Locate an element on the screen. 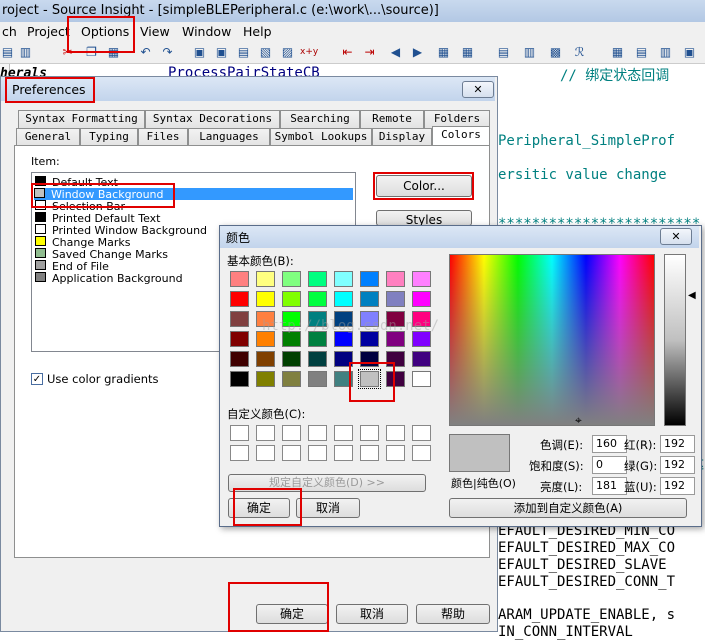 Image resolution: width=705 pixels, height=640 pixels. toolbar-icon-16: ▥ is located at coordinates (665, 52).